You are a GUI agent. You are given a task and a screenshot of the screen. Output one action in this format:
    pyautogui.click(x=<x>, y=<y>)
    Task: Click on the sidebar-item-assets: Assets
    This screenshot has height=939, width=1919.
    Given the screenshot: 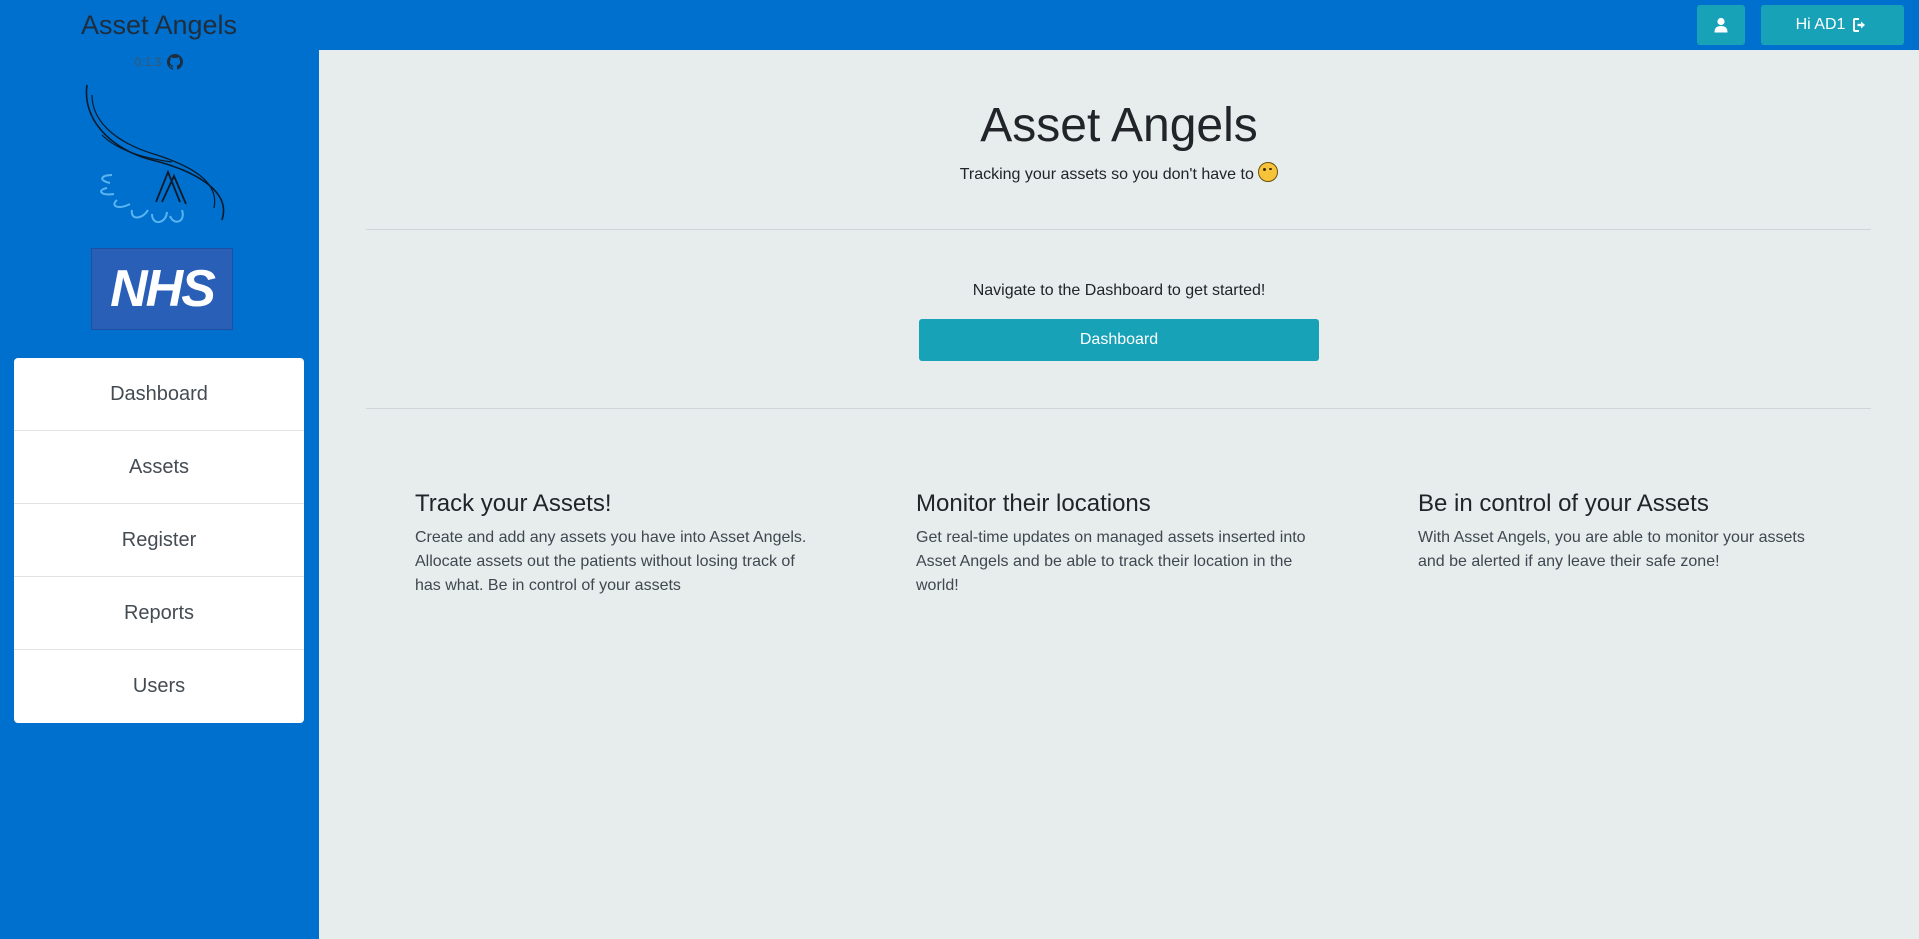 What is the action you would take?
    pyautogui.click(x=159, y=467)
    